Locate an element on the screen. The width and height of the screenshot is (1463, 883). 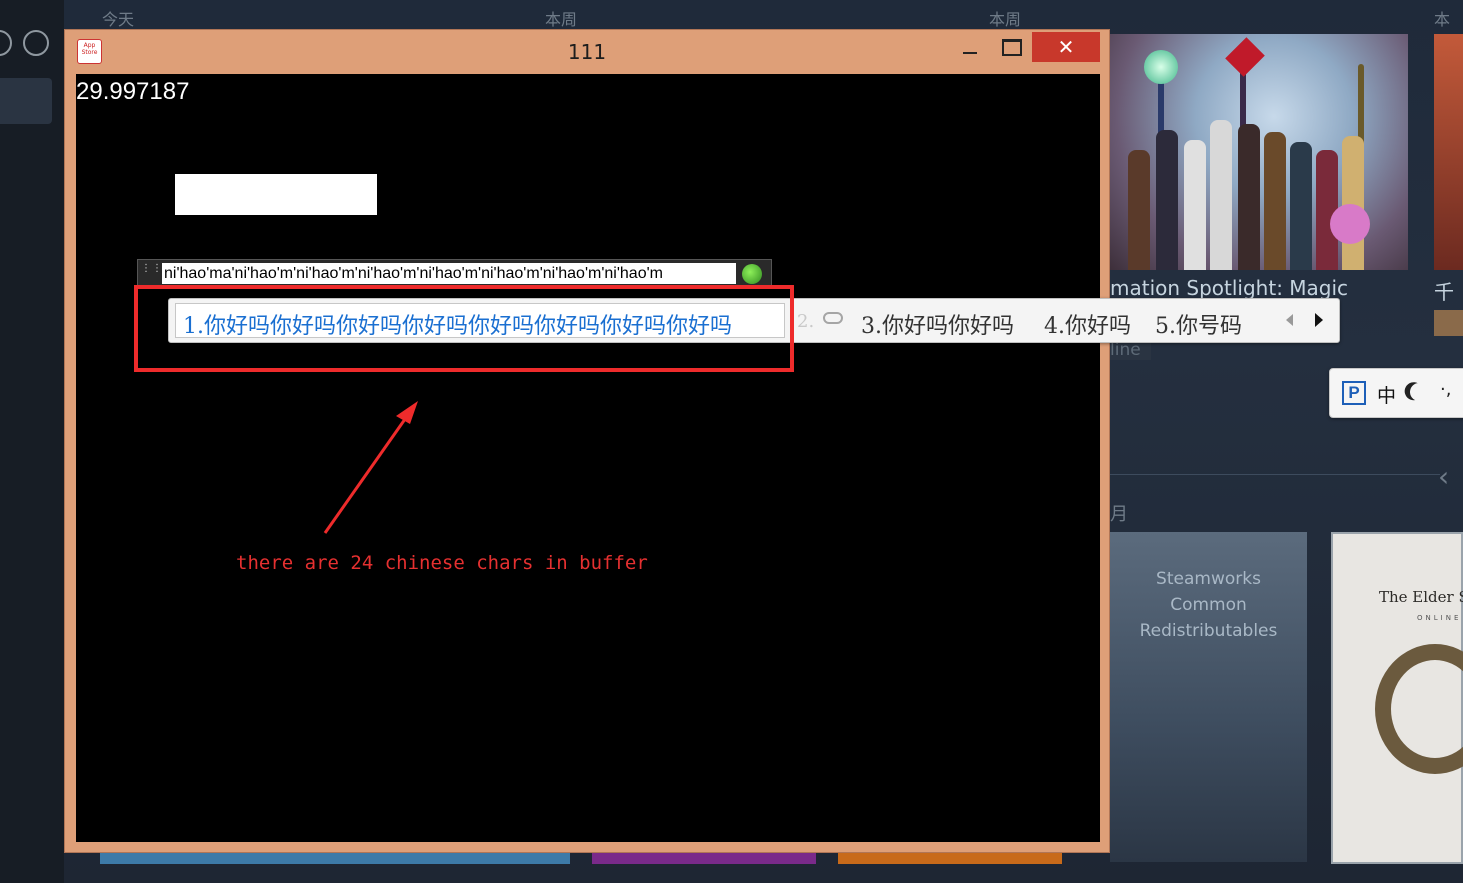
annotation-highlight-box is located at coordinates (464, 328).